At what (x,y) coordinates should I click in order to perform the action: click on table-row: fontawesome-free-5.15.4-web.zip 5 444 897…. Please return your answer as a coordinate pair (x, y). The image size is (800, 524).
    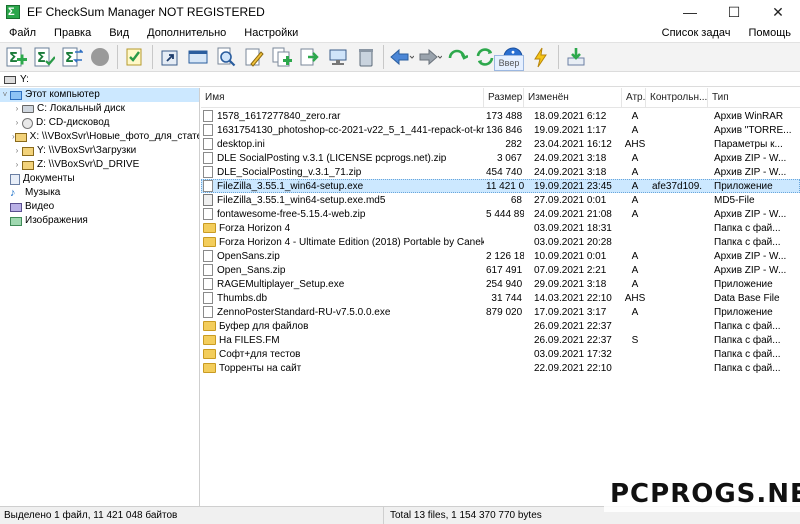
    Looking at the image, I should click on (500, 214).